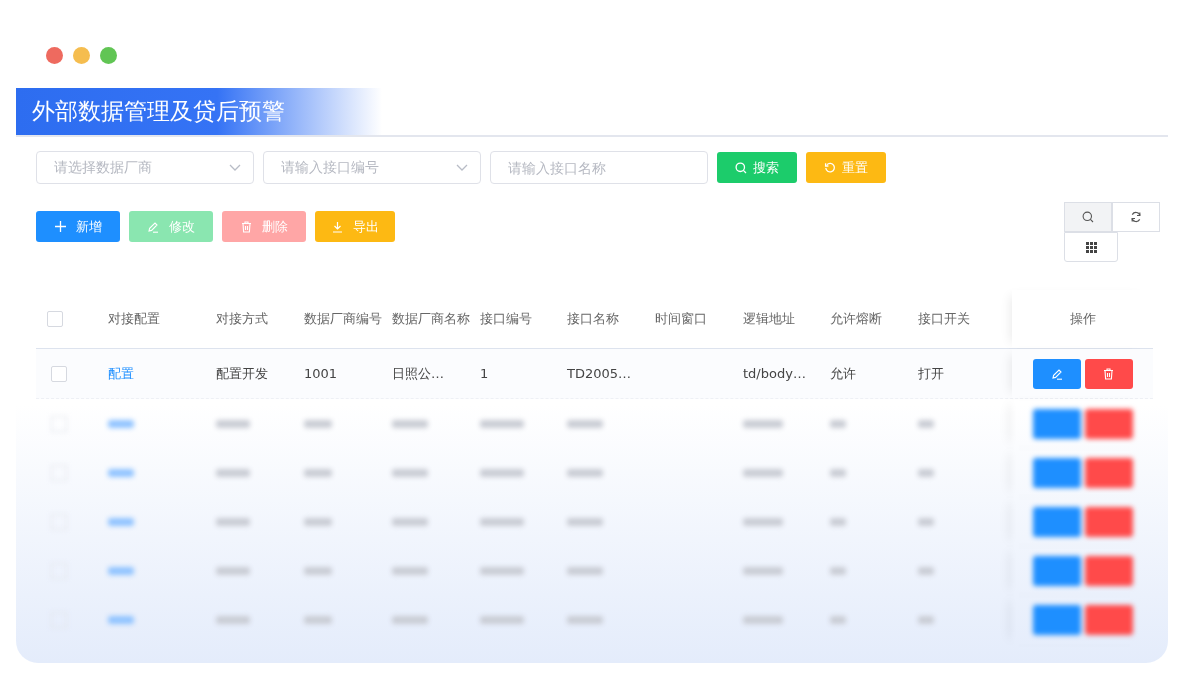  Describe the element at coordinates (931, 373) in the screenshot. I see `table-cell: 打开` at that location.